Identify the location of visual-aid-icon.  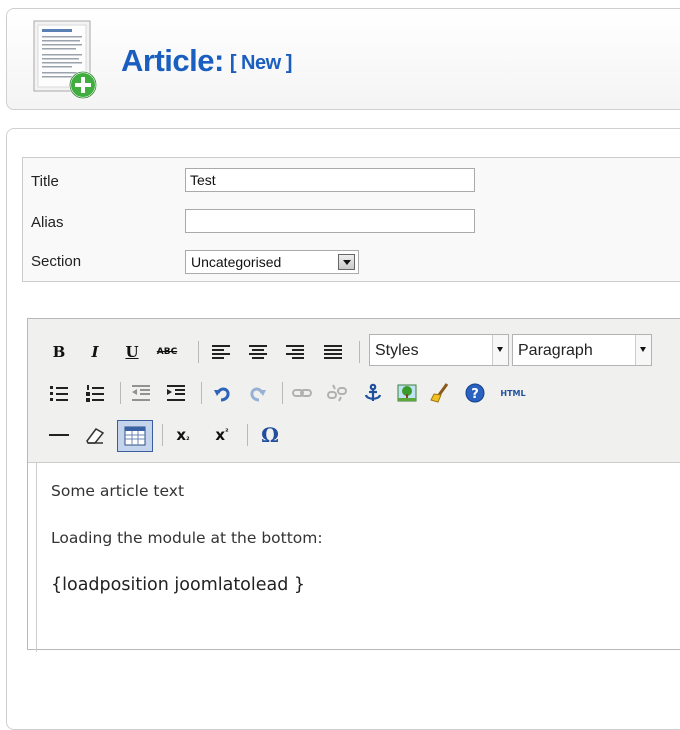
(135, 436).